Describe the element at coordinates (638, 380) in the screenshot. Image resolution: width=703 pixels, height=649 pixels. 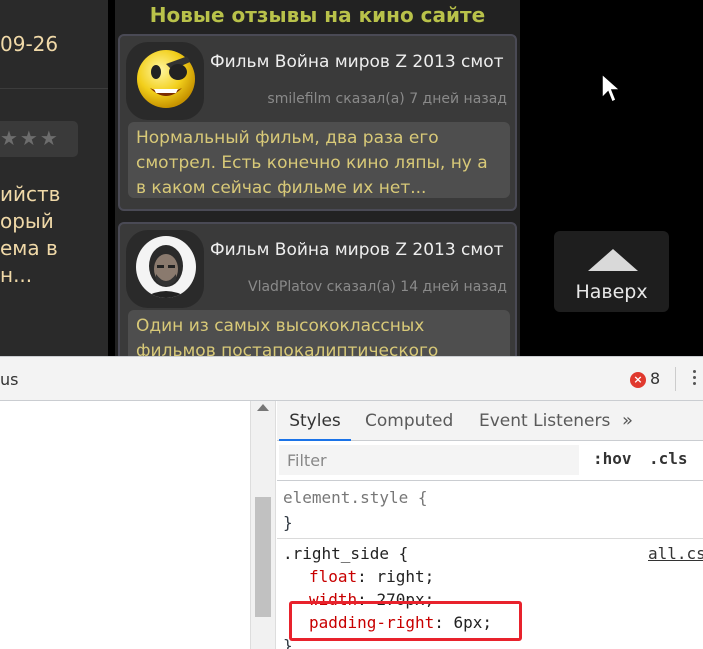
I see `error-icon: ×` at that location.